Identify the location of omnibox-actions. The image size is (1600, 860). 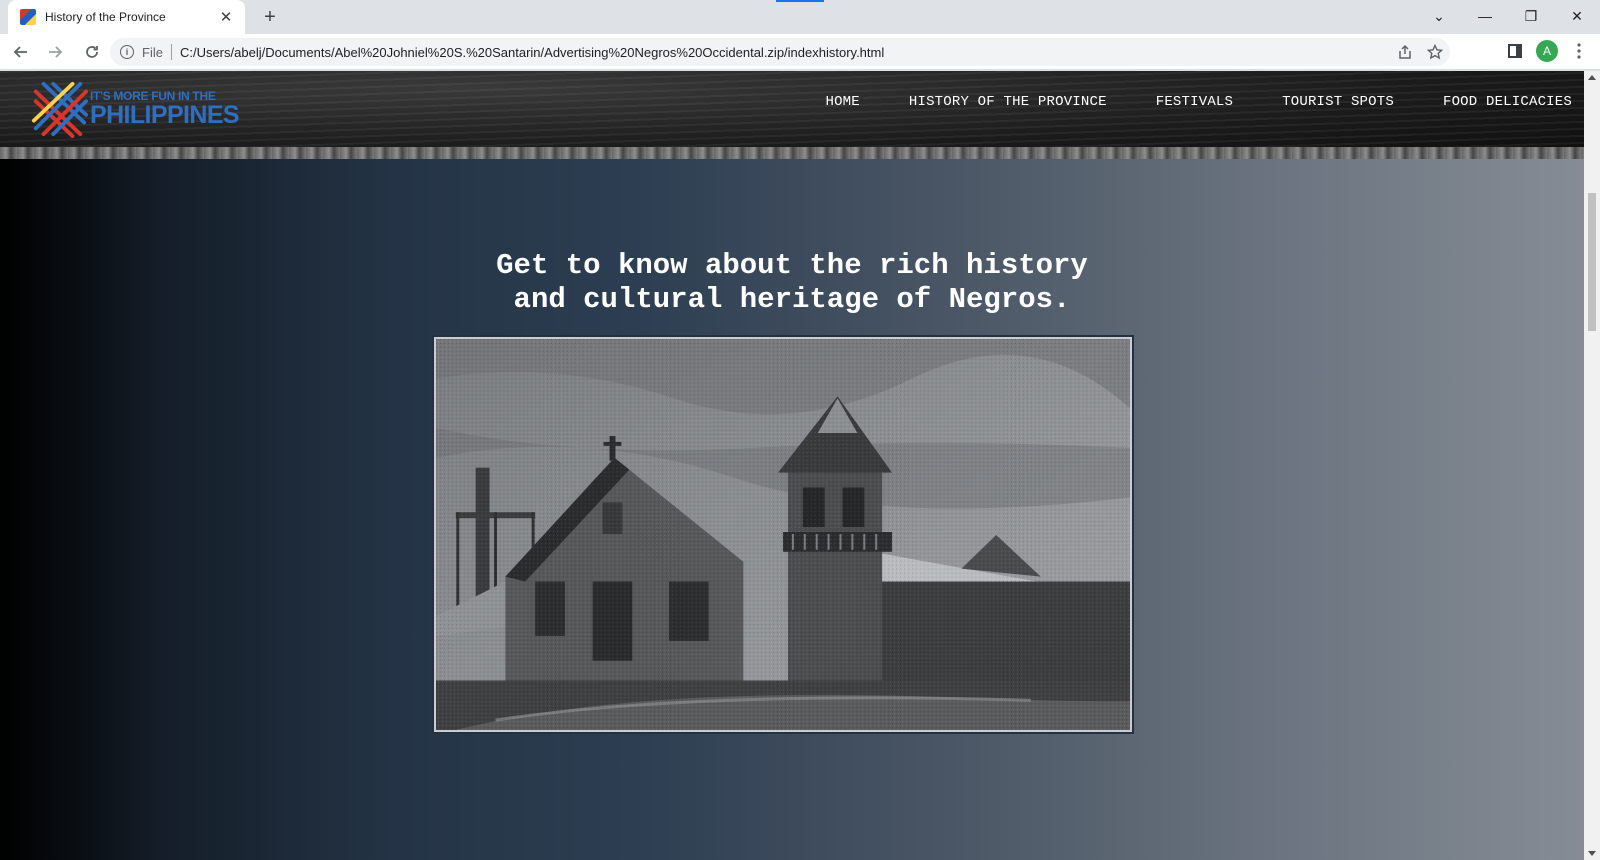
(1420, 52).